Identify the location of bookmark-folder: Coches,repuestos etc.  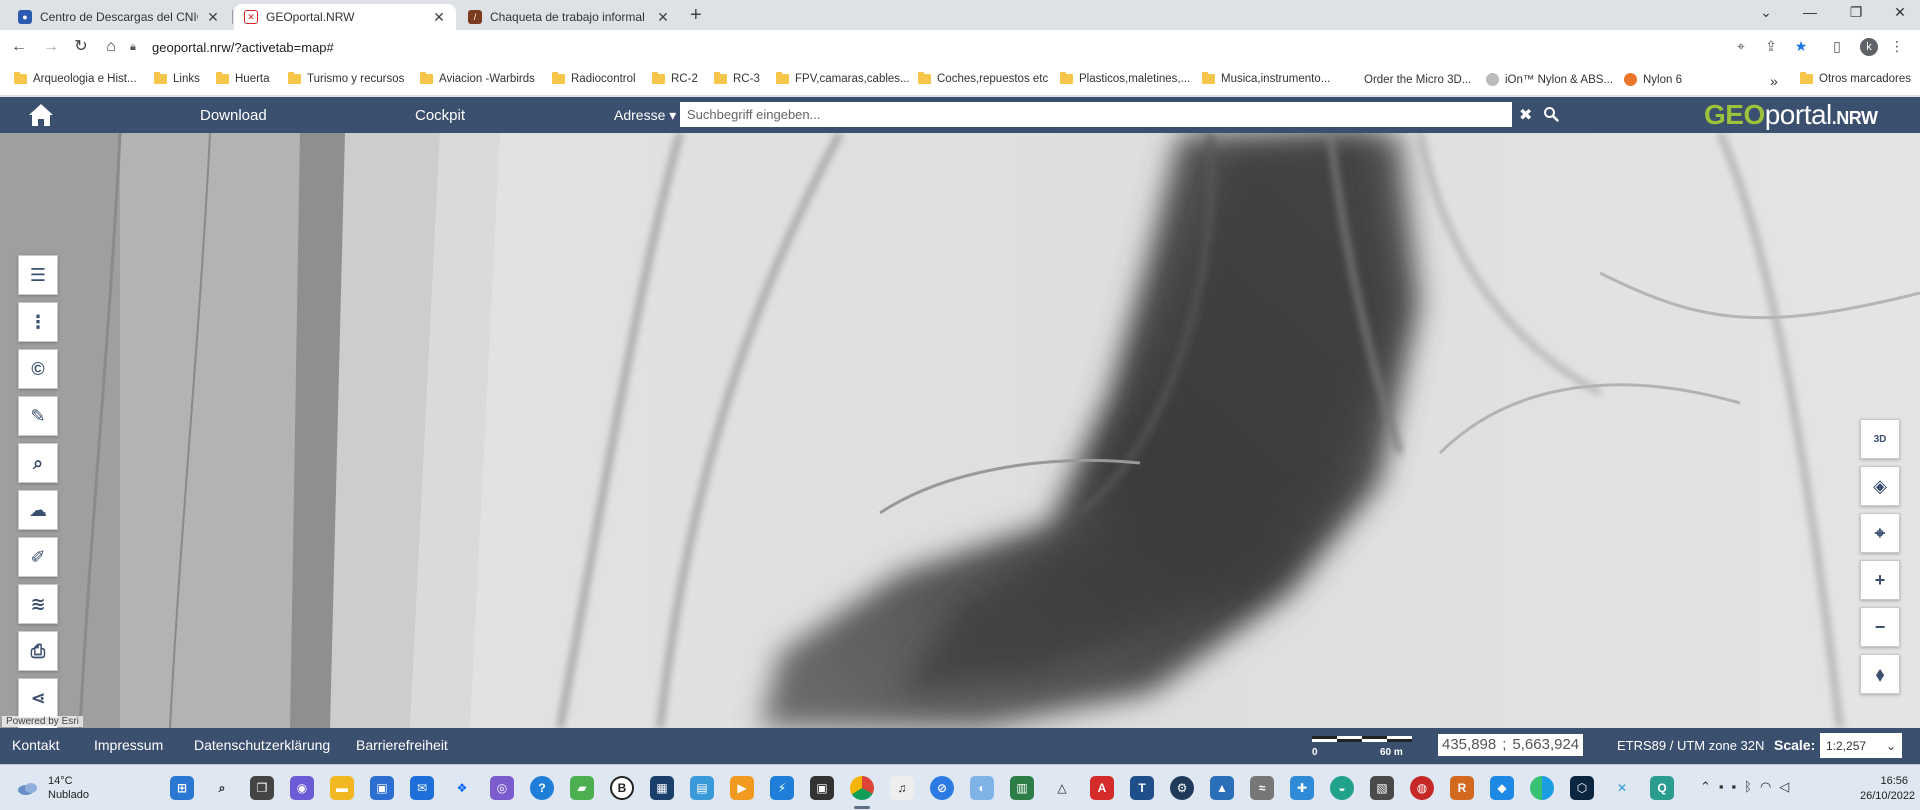
(983, 78).